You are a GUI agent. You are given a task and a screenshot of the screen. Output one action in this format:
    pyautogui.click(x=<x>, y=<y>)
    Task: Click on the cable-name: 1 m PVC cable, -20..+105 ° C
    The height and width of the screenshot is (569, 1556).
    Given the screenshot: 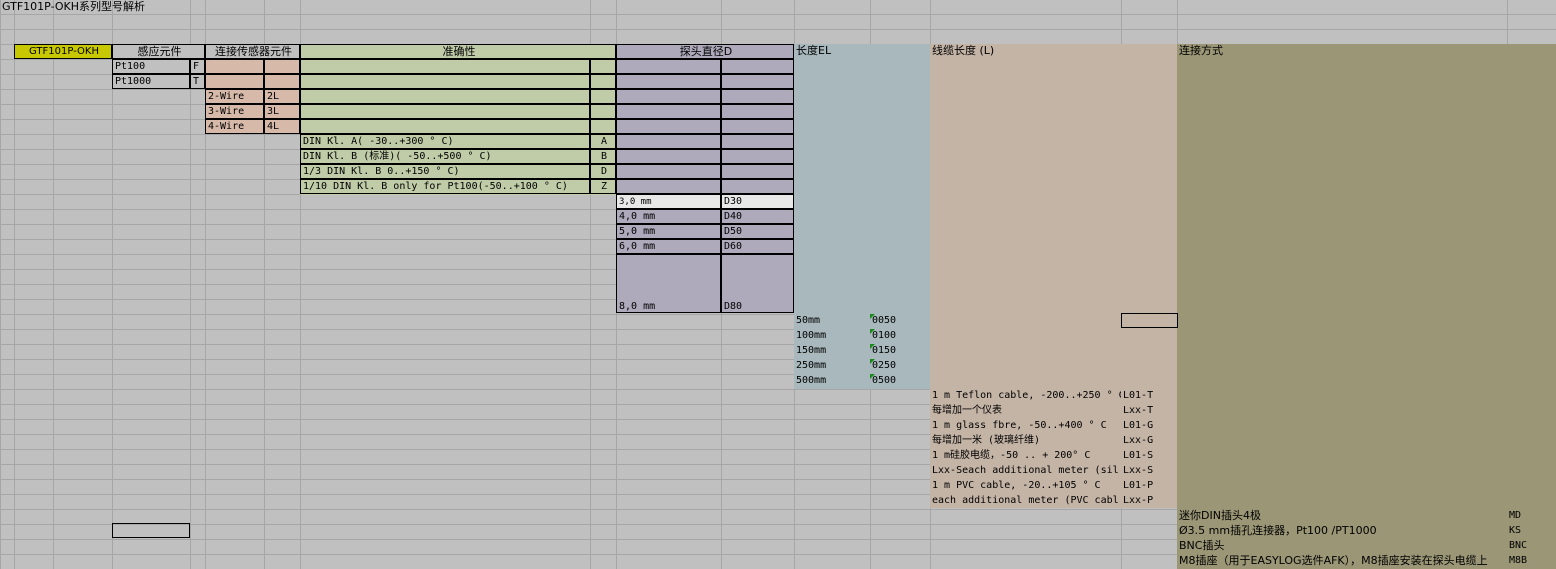 What is the action you would take?
    pyautogui.click(x=1025, y=486)
    